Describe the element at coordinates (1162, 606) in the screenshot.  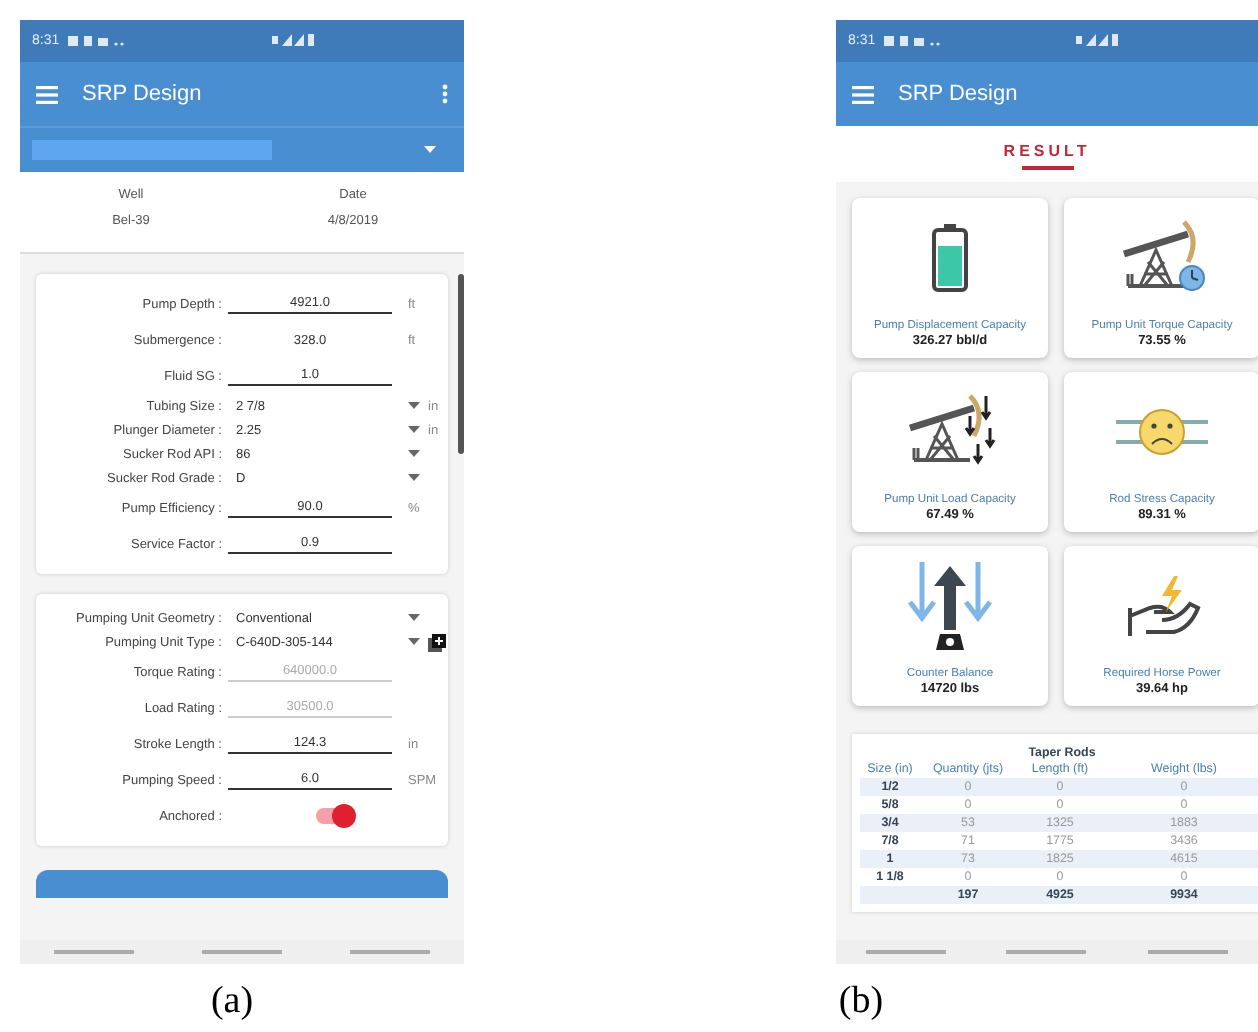
I see `hand-lightning-icon` at that location.